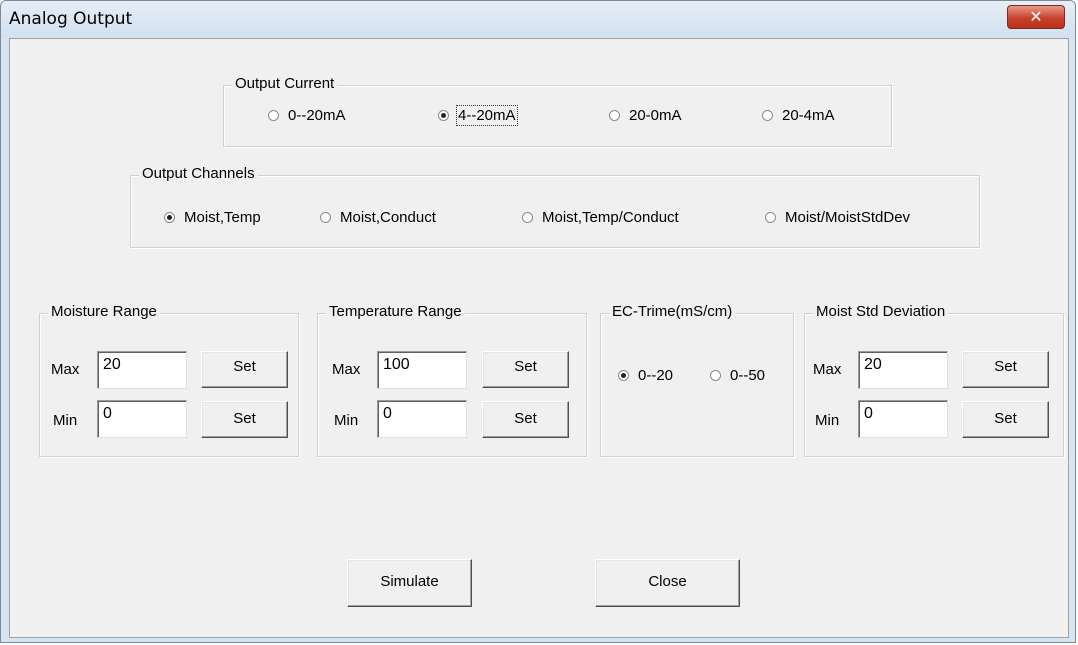 The height and width of the screenshot is (645, 1078). I want to click on ec-trime-group: EC-Trime(mS/cm) 0--20 0--50, so click(697, 380).